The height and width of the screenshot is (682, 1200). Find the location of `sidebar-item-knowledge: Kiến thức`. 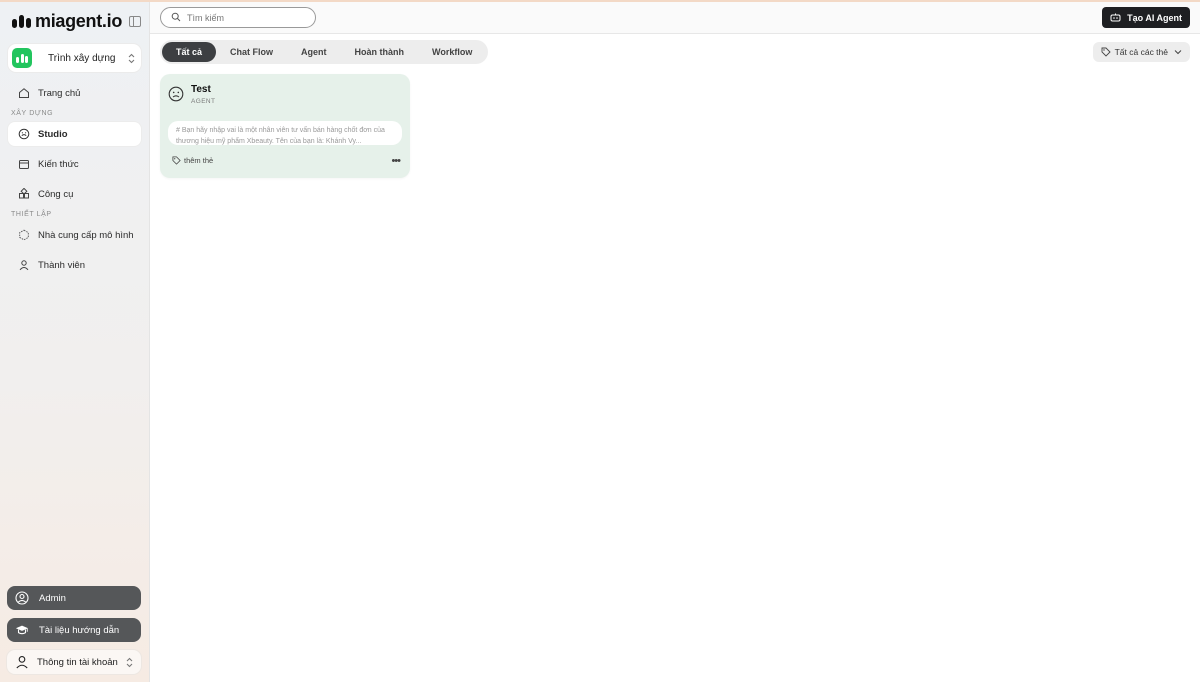

sidebar-item-knowledge: Kiến thức is located at coordinates (74, 164).